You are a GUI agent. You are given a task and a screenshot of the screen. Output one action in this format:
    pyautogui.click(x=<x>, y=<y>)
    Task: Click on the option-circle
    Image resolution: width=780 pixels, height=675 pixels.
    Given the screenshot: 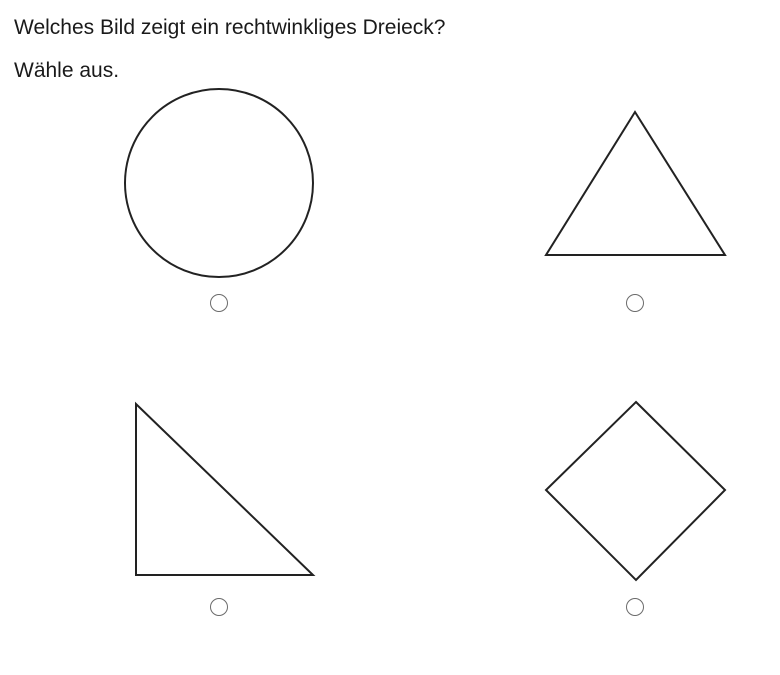 What is the action you would take?
    pyautogui.click(x=220, y=200)
    